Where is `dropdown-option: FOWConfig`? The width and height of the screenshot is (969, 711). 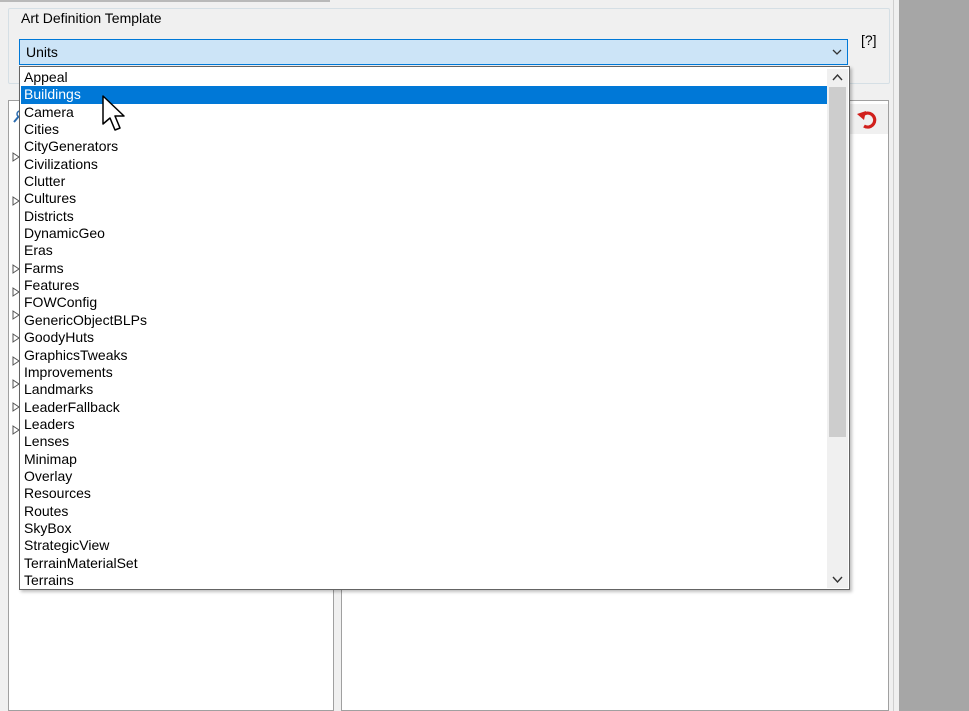 dropdown-option: FOWConfig is located at coordinates (424, 302).